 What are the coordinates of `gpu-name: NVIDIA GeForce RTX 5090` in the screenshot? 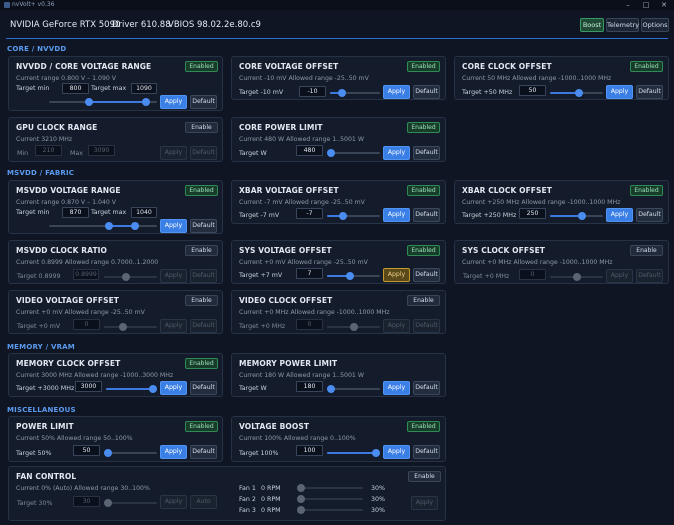 It's located at (65, 25).